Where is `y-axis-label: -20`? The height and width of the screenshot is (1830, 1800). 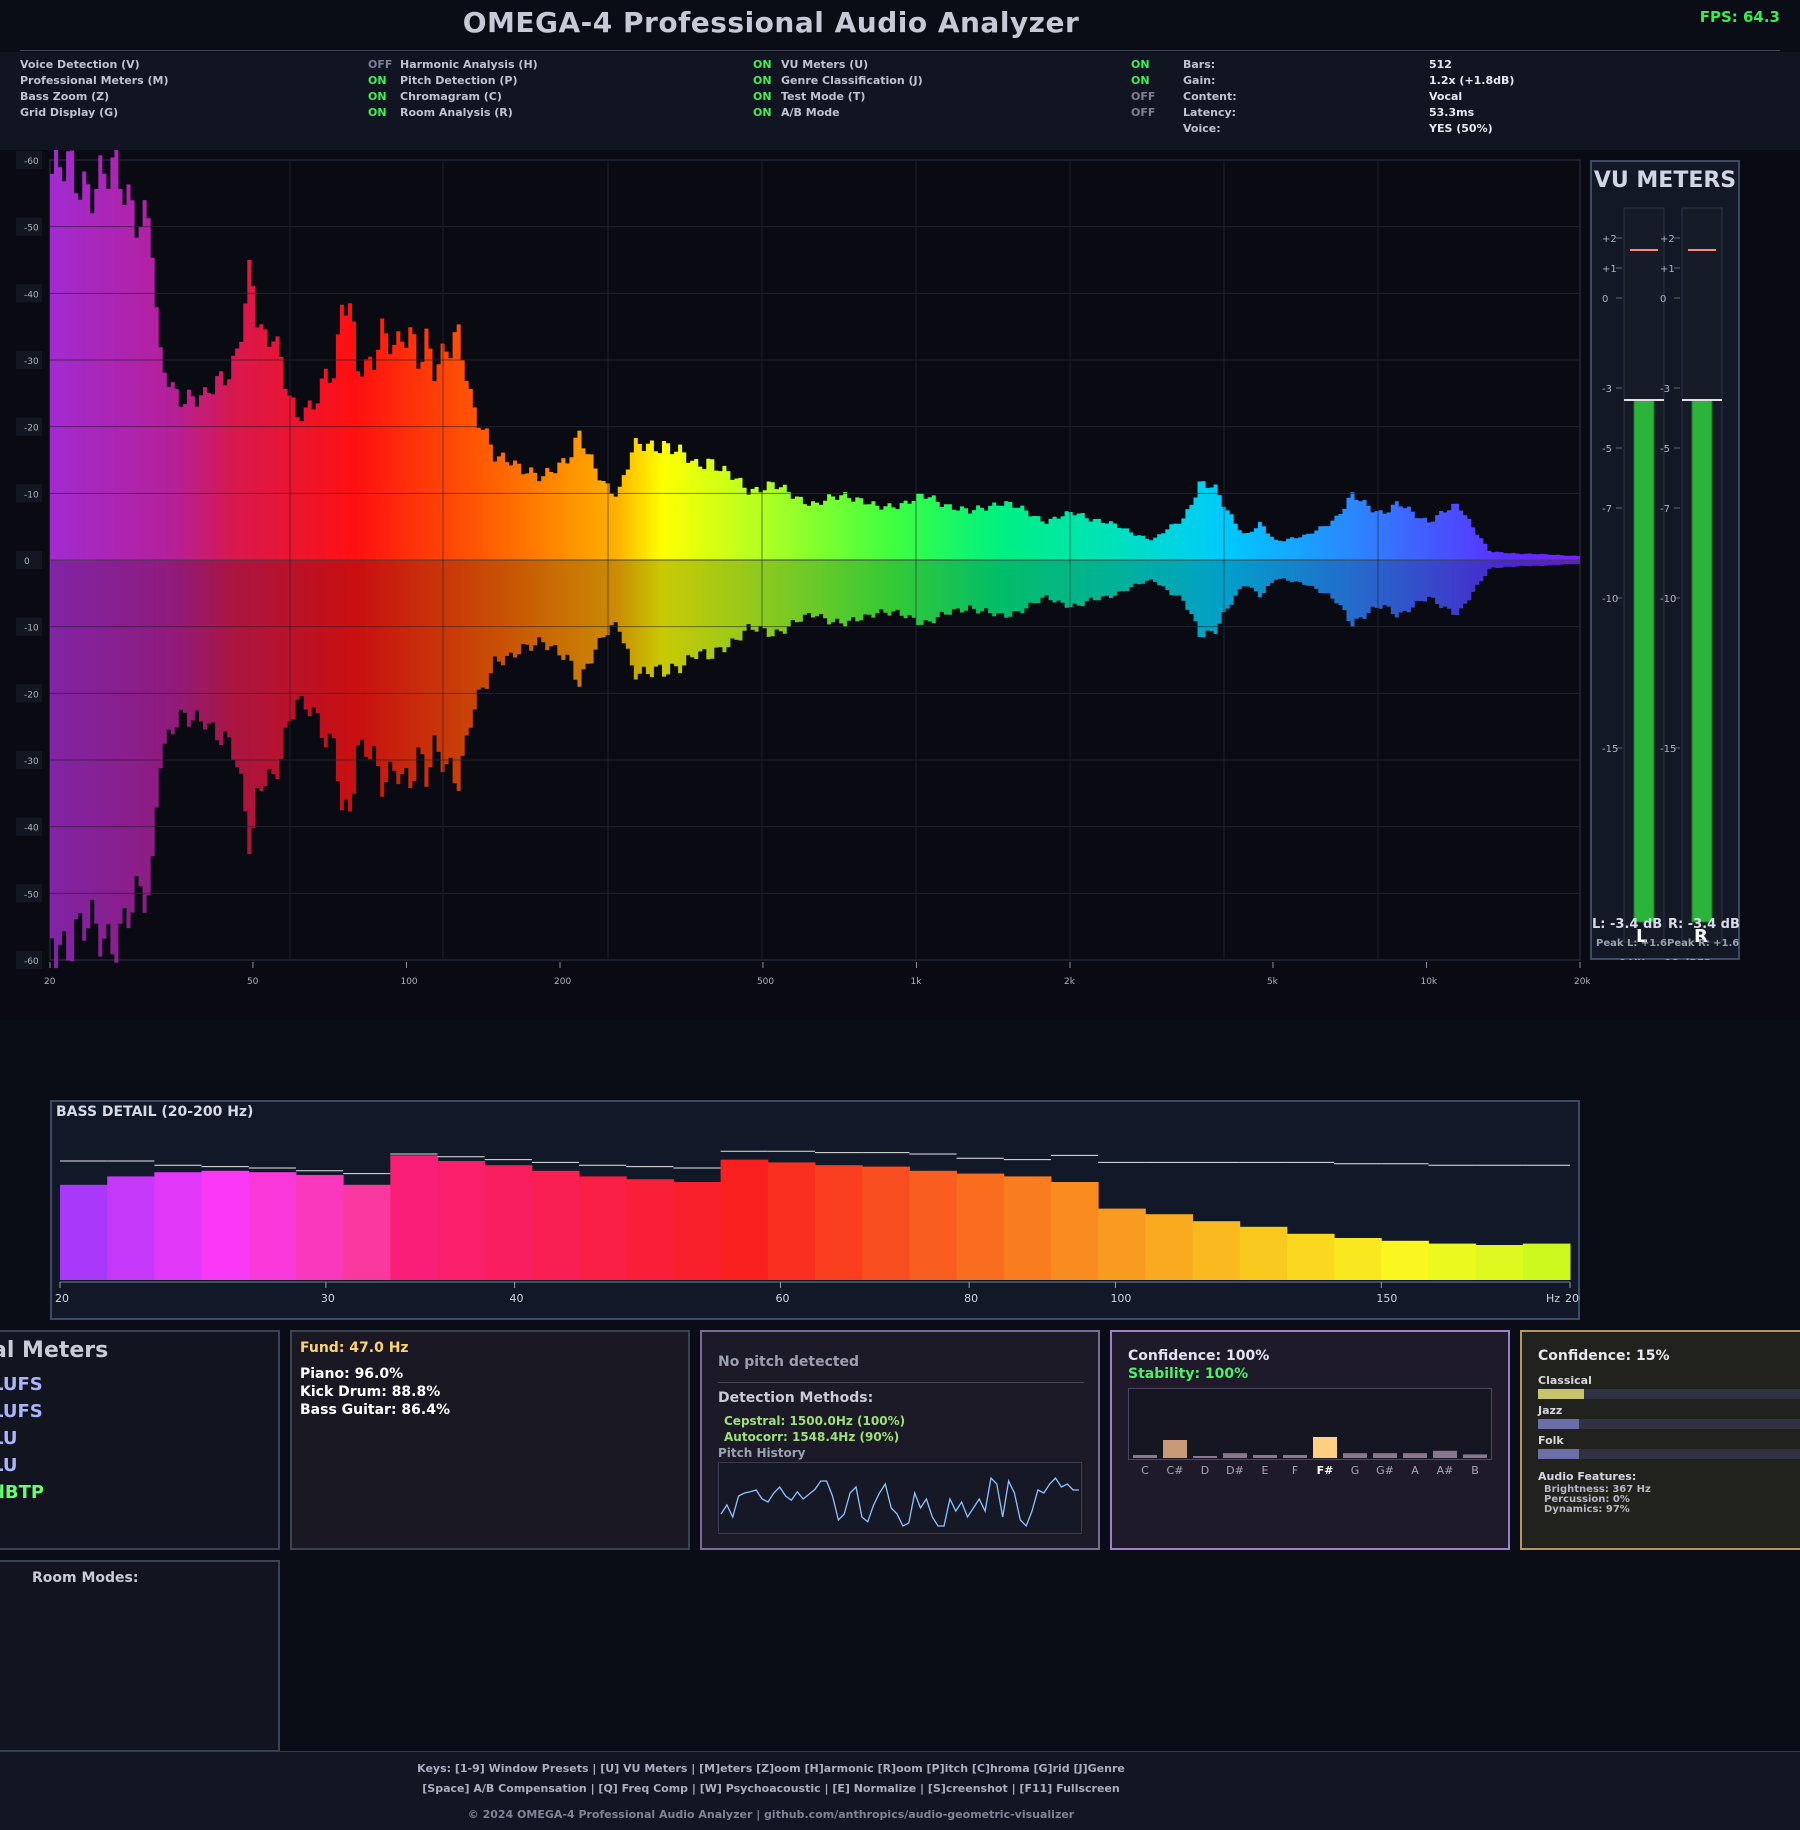 y-axis-label: -20 is located at coordinates (31, 429).